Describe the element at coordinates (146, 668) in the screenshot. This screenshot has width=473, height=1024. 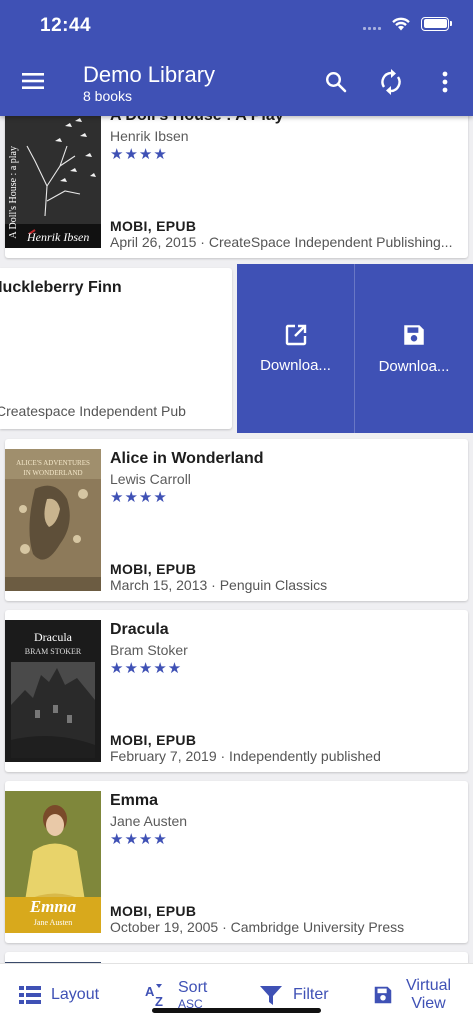
I see `rating-stars: ★★★★★` at that location.